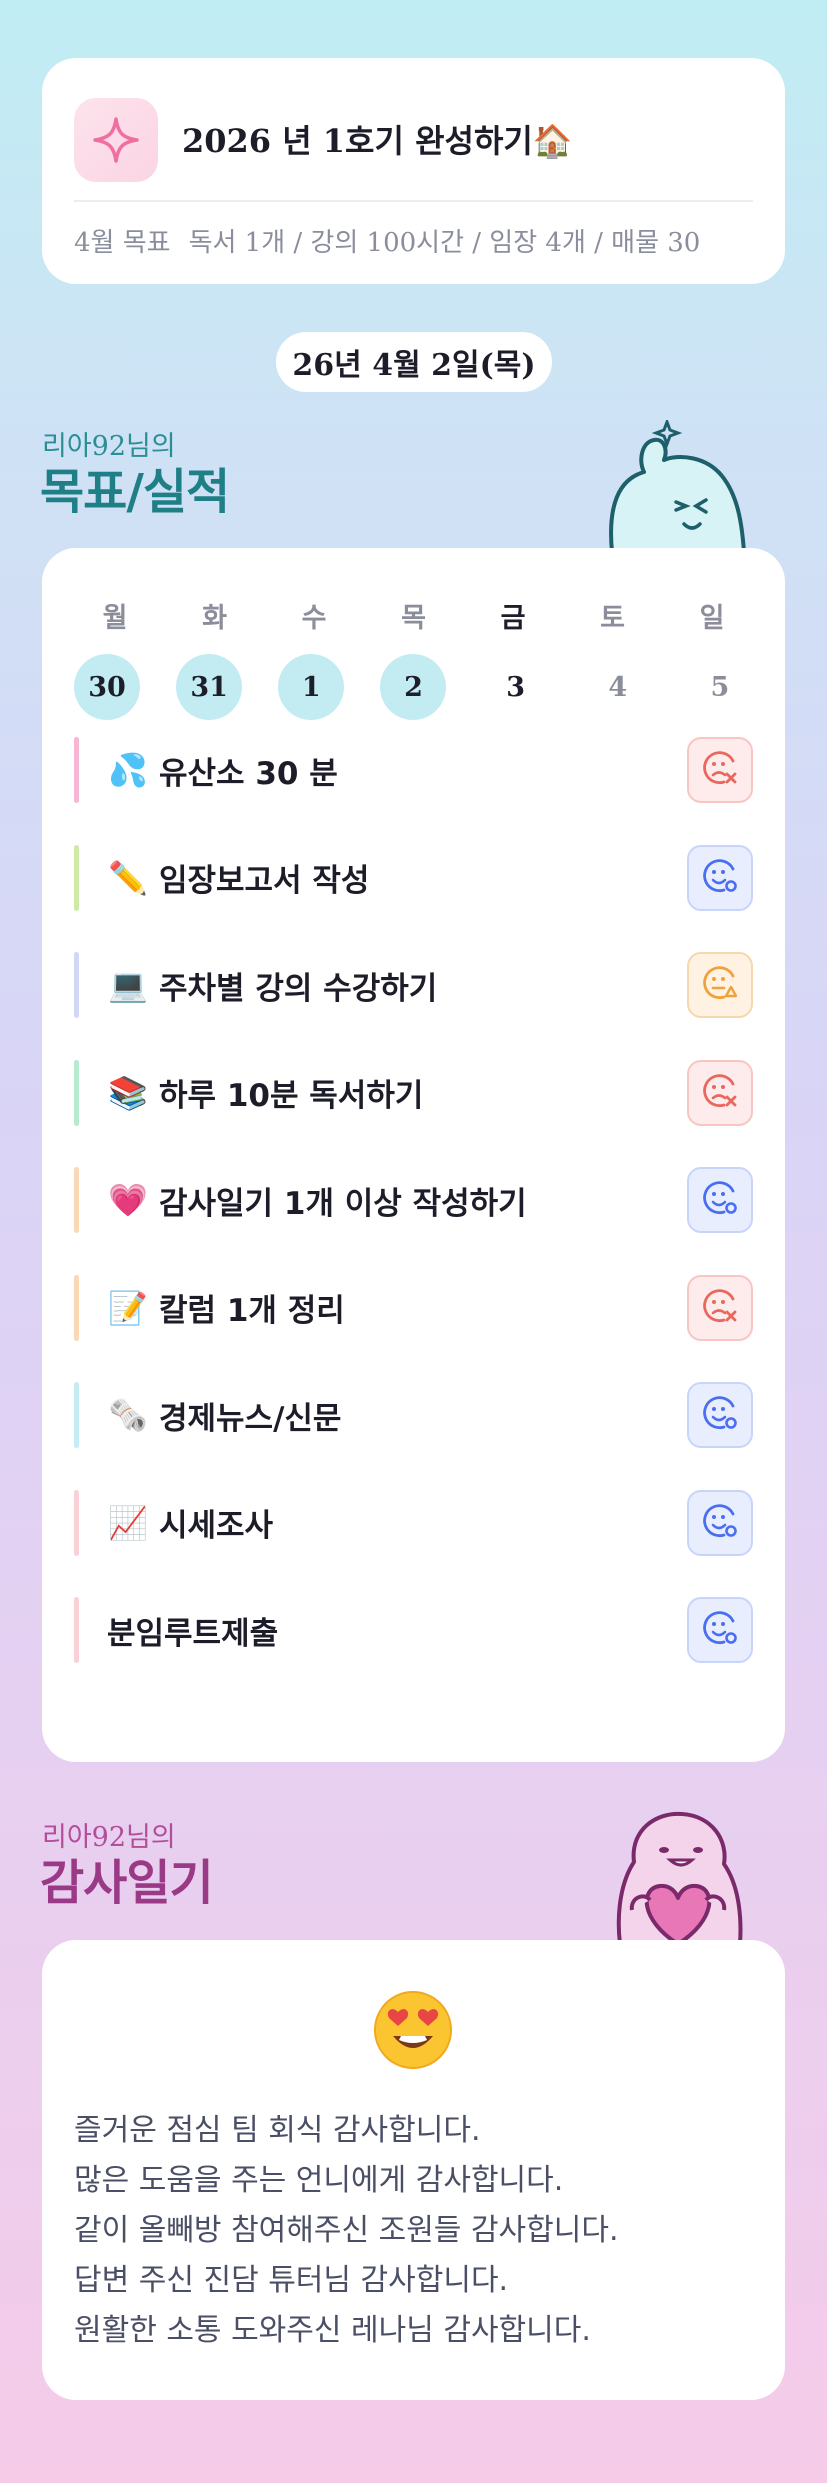 This screenshot has width=827, height=2483. I want to click on date-cell: 2, so click(413, 687).